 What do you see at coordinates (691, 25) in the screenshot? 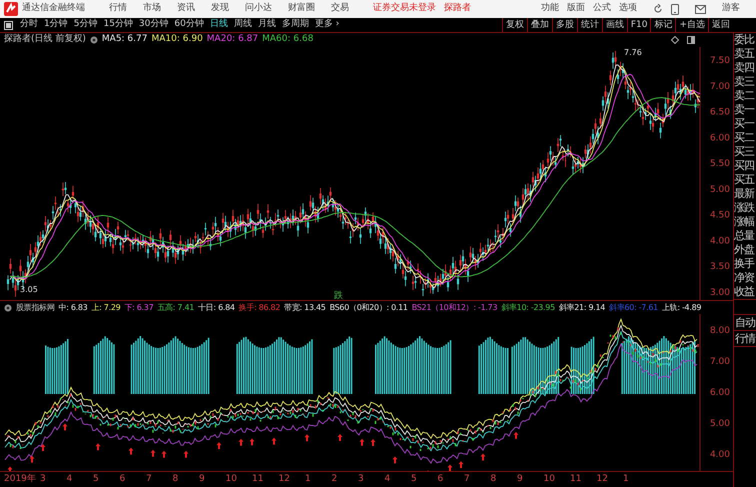
I see `toolbar-button: +自选` at bounding box center [691, 25].